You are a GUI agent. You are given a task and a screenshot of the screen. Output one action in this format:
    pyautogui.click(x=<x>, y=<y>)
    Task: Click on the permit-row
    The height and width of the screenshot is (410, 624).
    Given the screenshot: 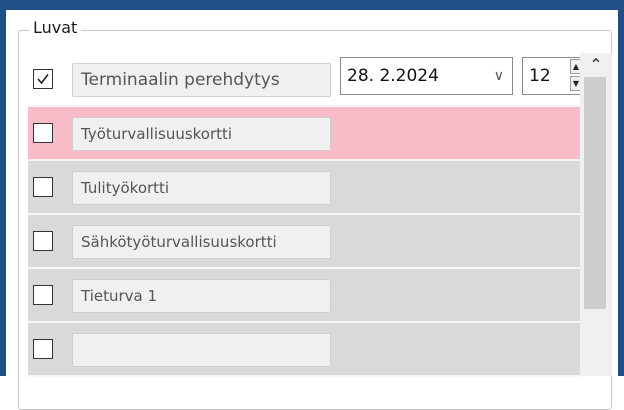 What is the action you would take?
    pyautogui.click(x=304, y=350)
    